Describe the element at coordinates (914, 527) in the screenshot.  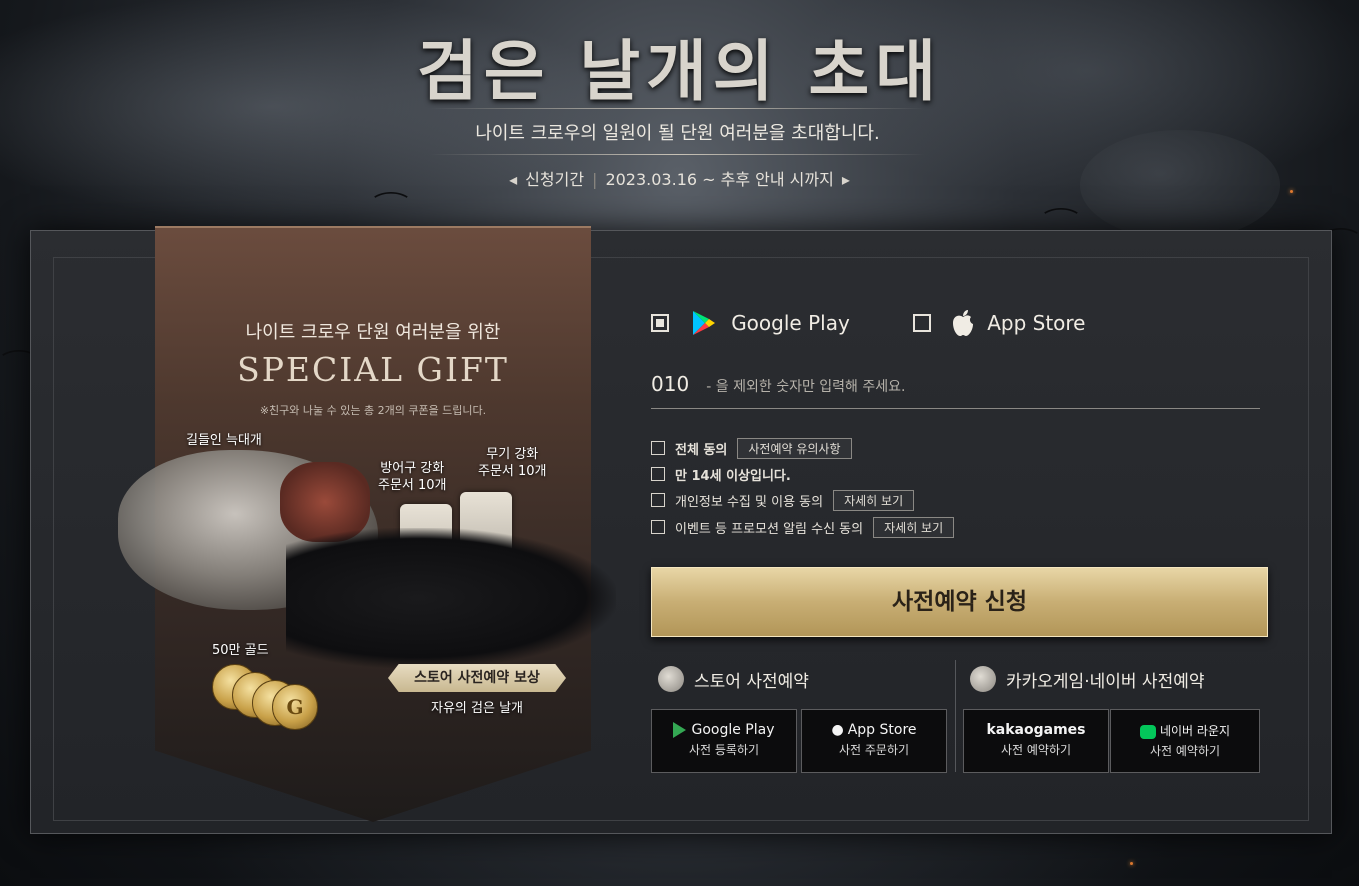
I see `promo-details-button: 자세히 보기` at that location.